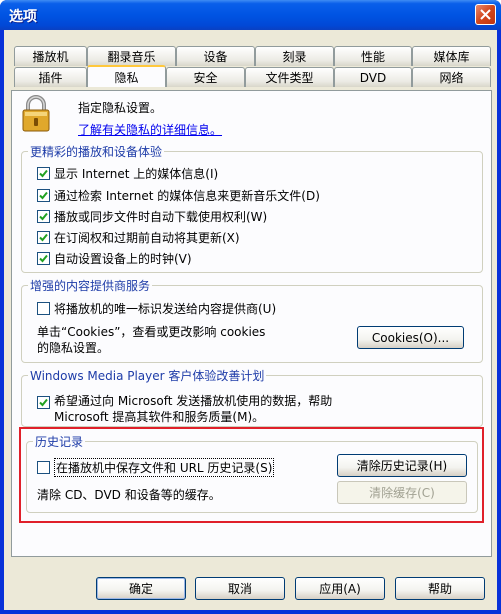 This screenshot has width=501, height=614. Describe the element at coordinates (250, 15) in the screenshot. I see `title-bar: 选项` at that location.